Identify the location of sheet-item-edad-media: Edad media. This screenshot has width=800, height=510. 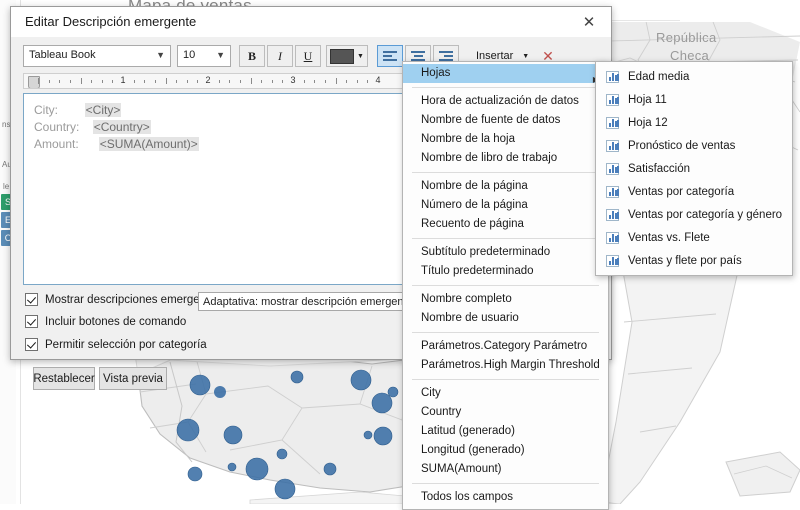
(694, 76).